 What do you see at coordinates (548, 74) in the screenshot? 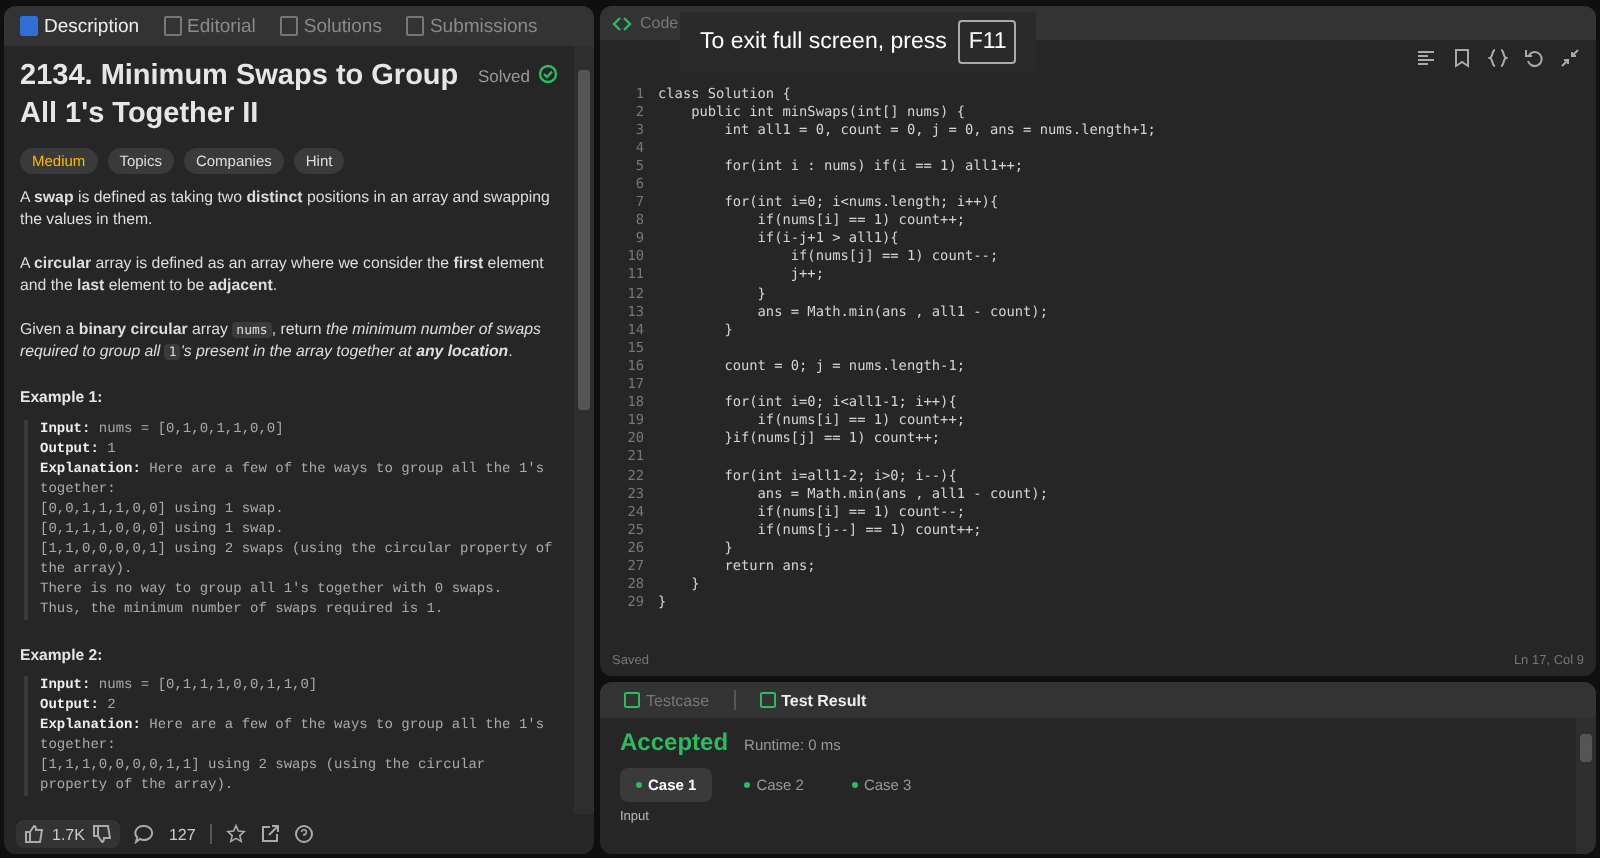
I see `check-circle-icon` at bounding box center [548, 74].